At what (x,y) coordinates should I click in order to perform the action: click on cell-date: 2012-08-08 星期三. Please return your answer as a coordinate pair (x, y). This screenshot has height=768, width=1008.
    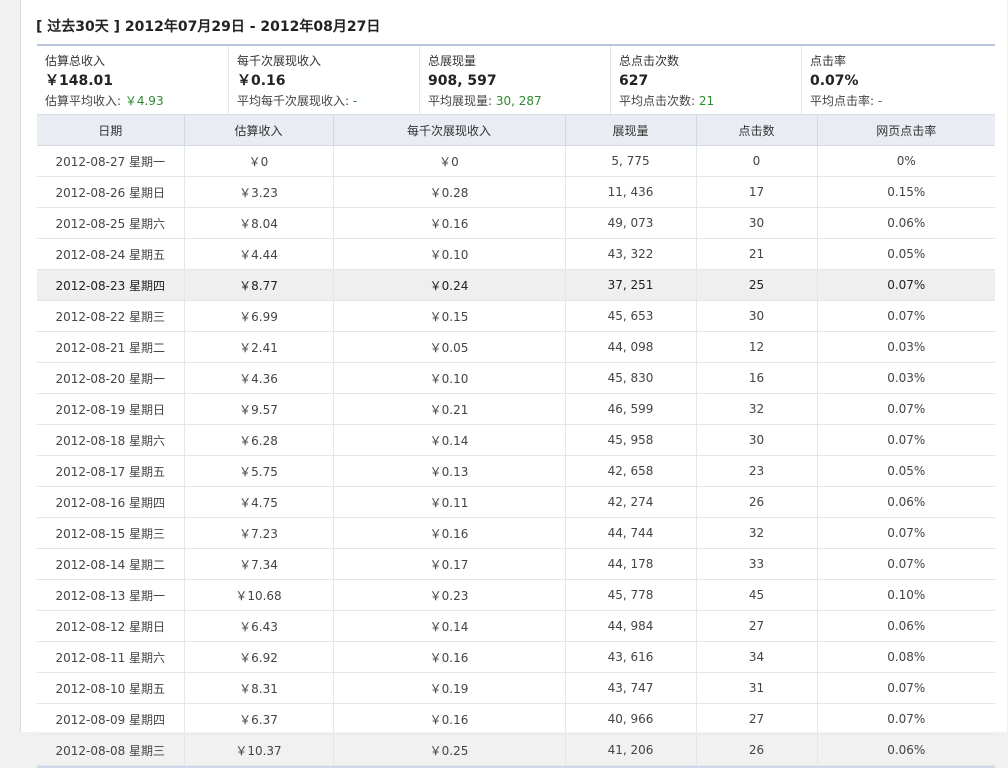
    Looking at the image, I should click on (110, 750).